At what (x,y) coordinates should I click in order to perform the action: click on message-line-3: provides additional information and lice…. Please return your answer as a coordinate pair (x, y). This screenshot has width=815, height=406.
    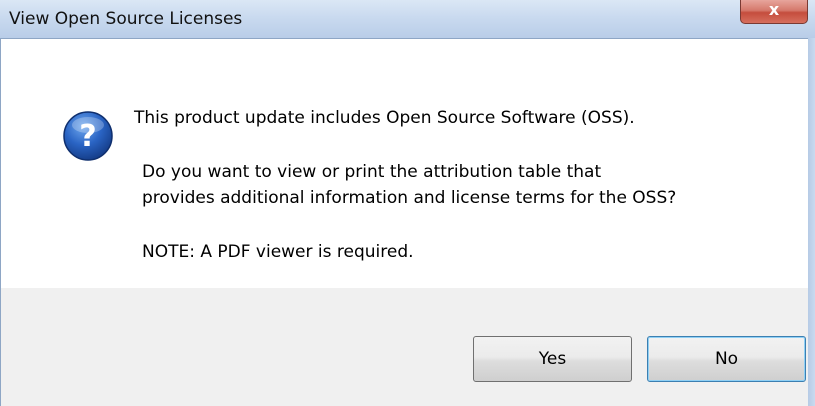
    Looking at the image, I should click on (409, 198).